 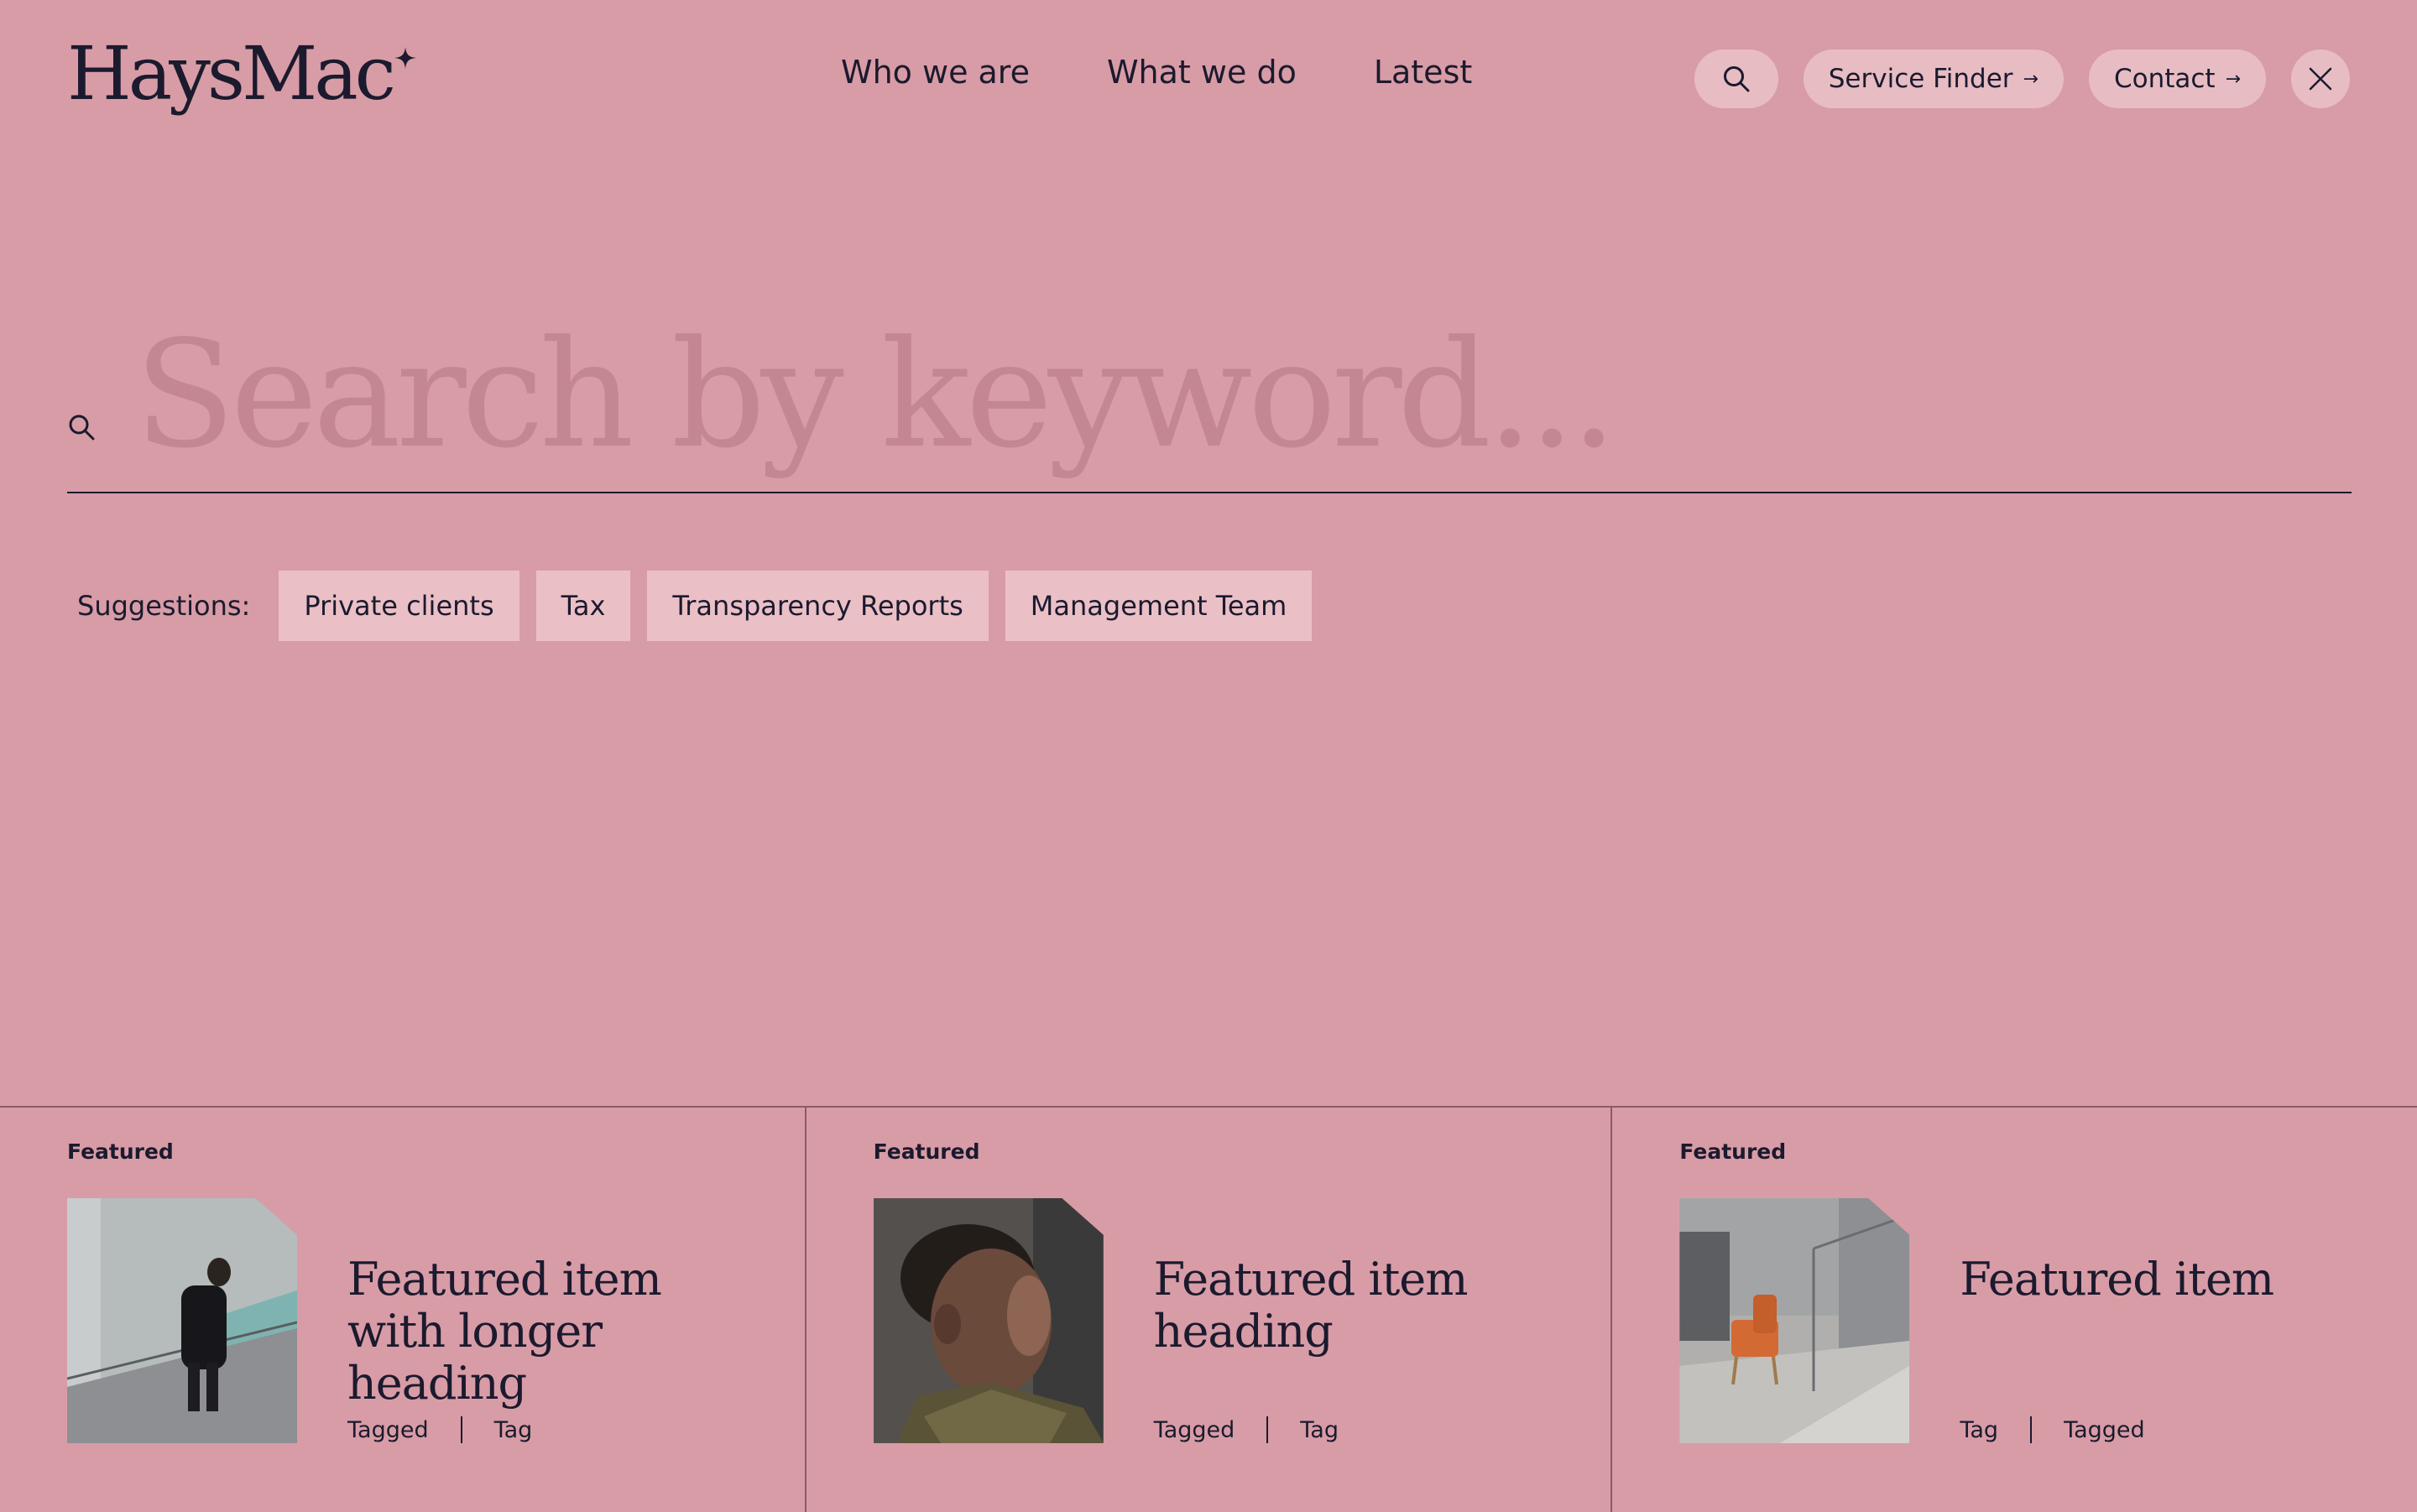 I want to click on close-icon, so click(x=2320, y=79).